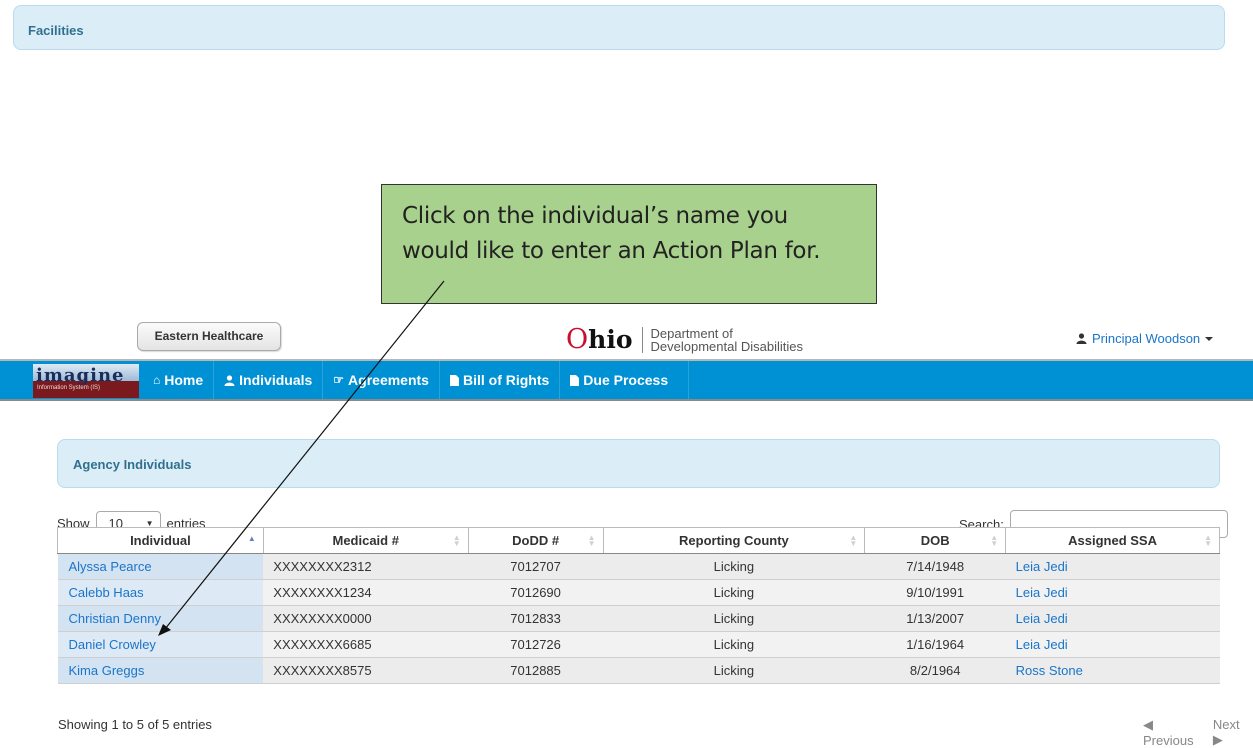  I want to click on home-icon: ⌂, so click(157, 380).